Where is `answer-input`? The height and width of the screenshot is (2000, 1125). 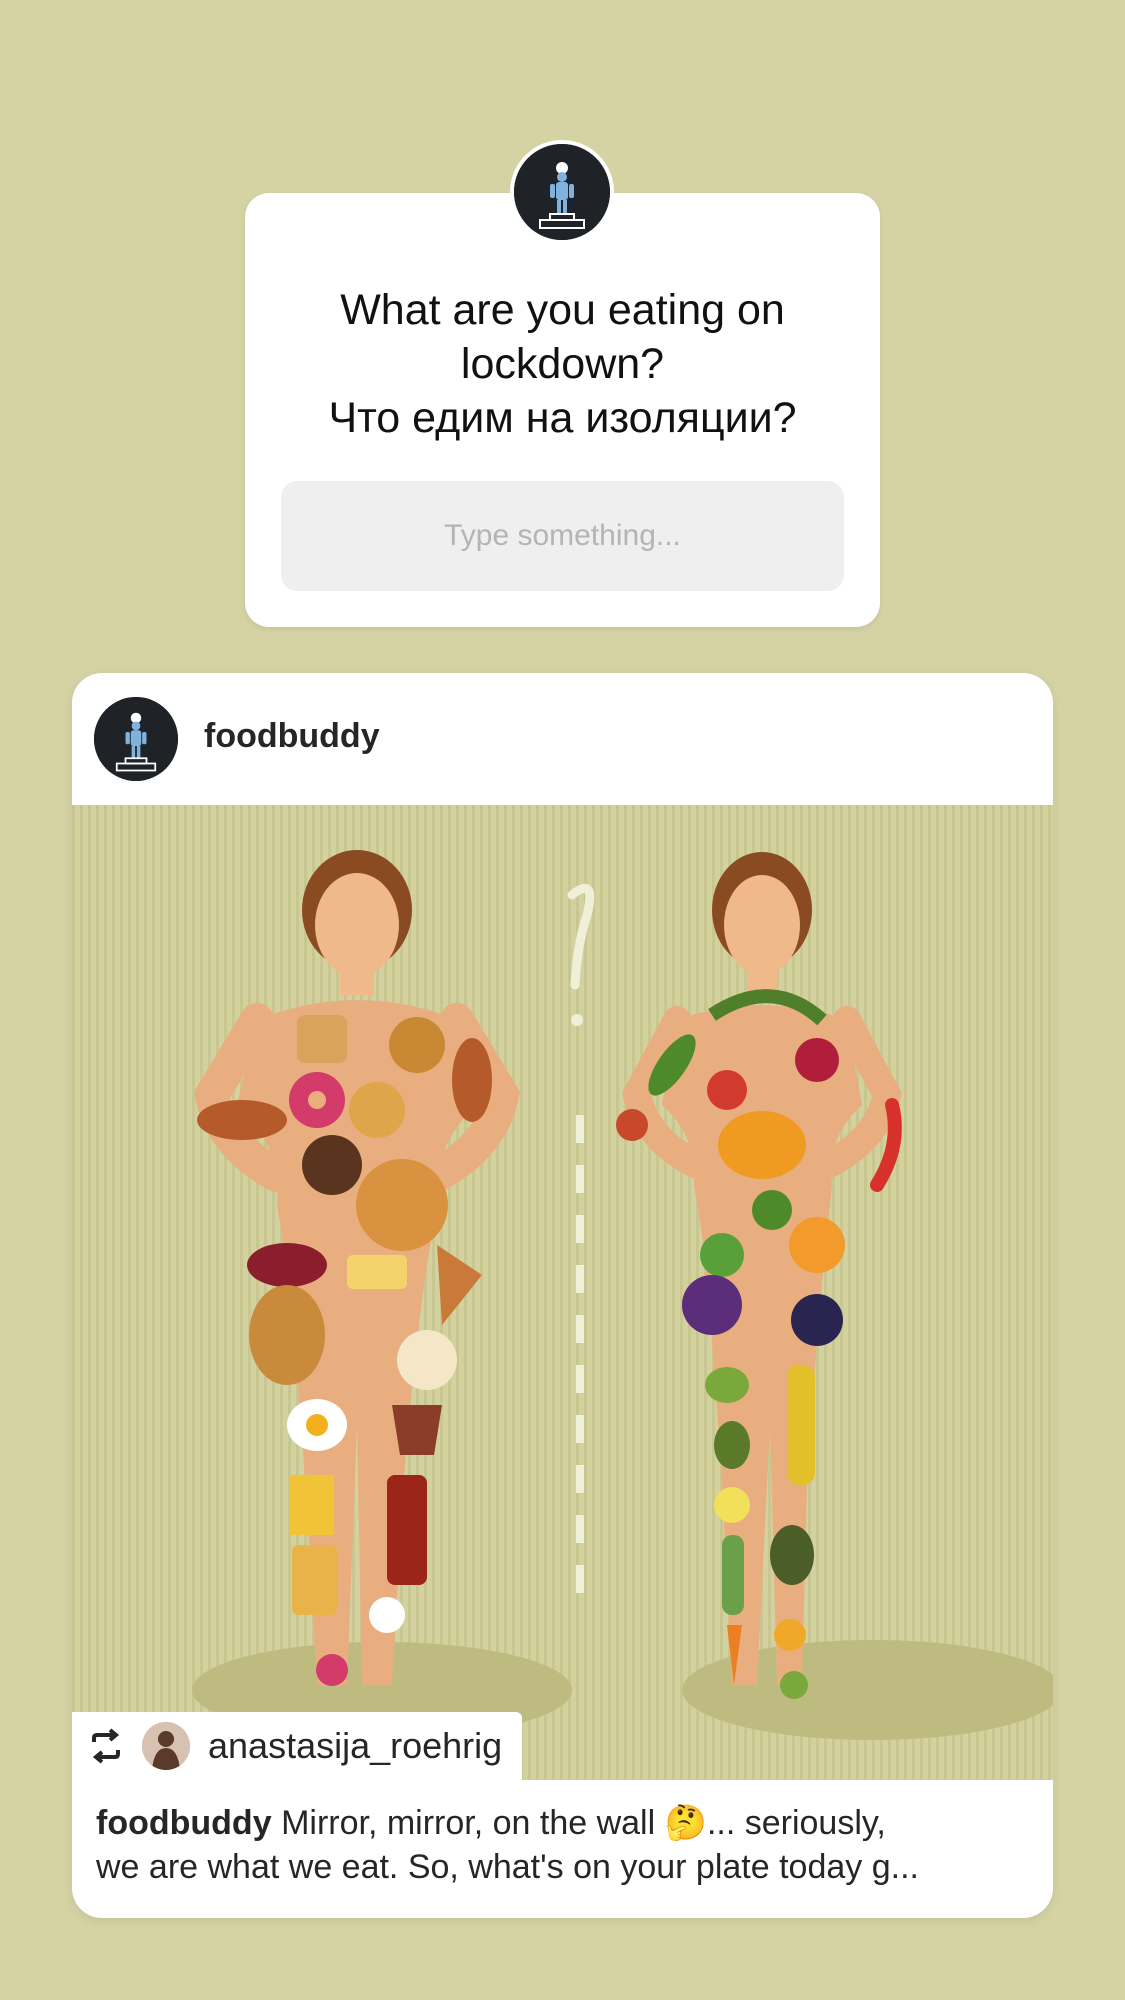 answer-input is located at coordinates (562, 536).